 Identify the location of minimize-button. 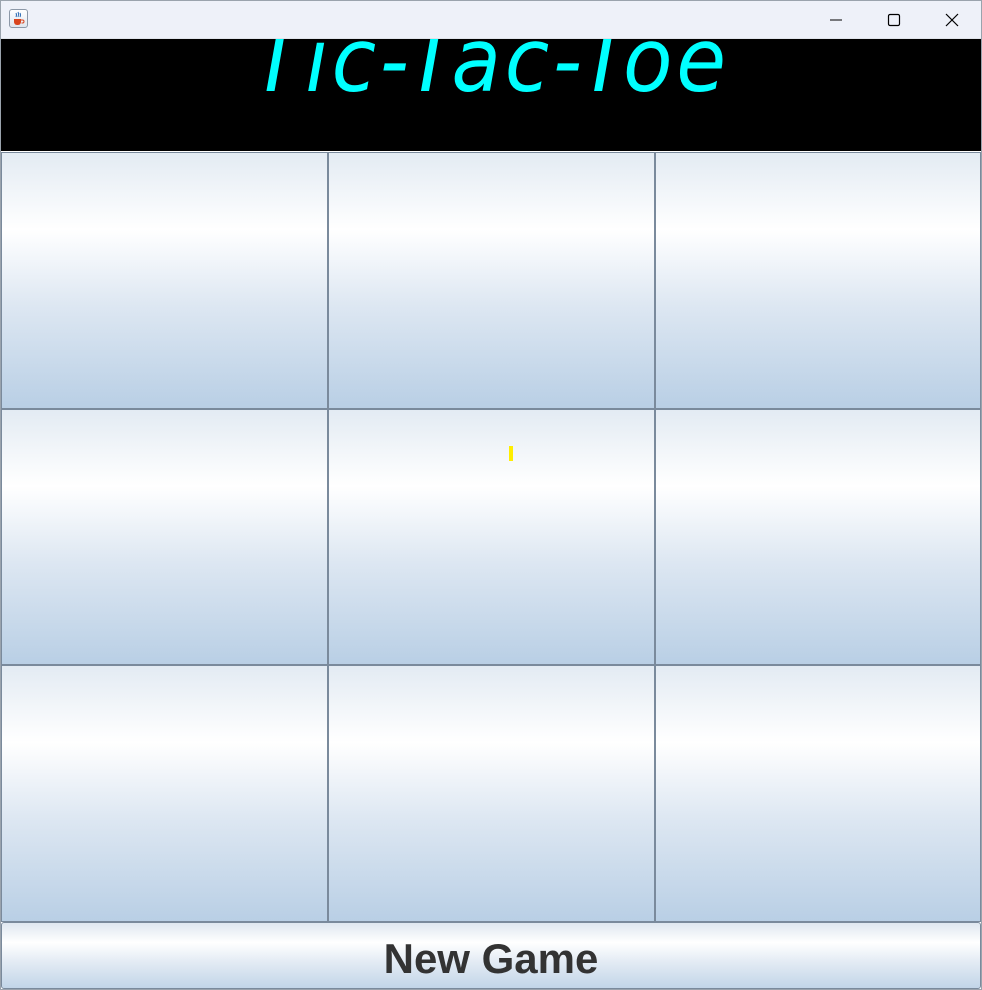
(836, 19).